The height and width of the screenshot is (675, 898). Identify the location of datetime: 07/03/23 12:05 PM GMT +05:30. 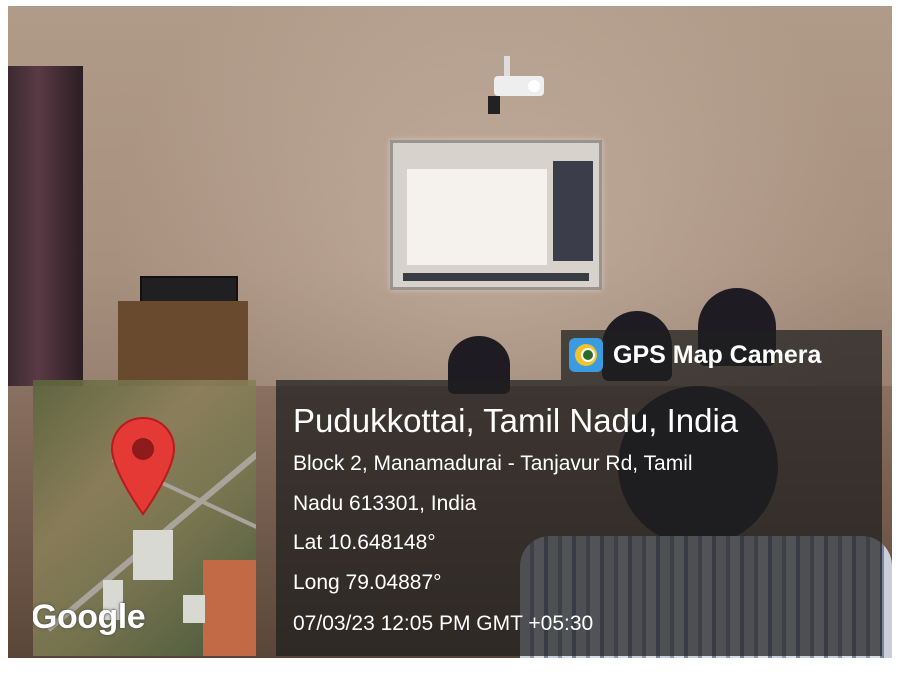
(443, 623).